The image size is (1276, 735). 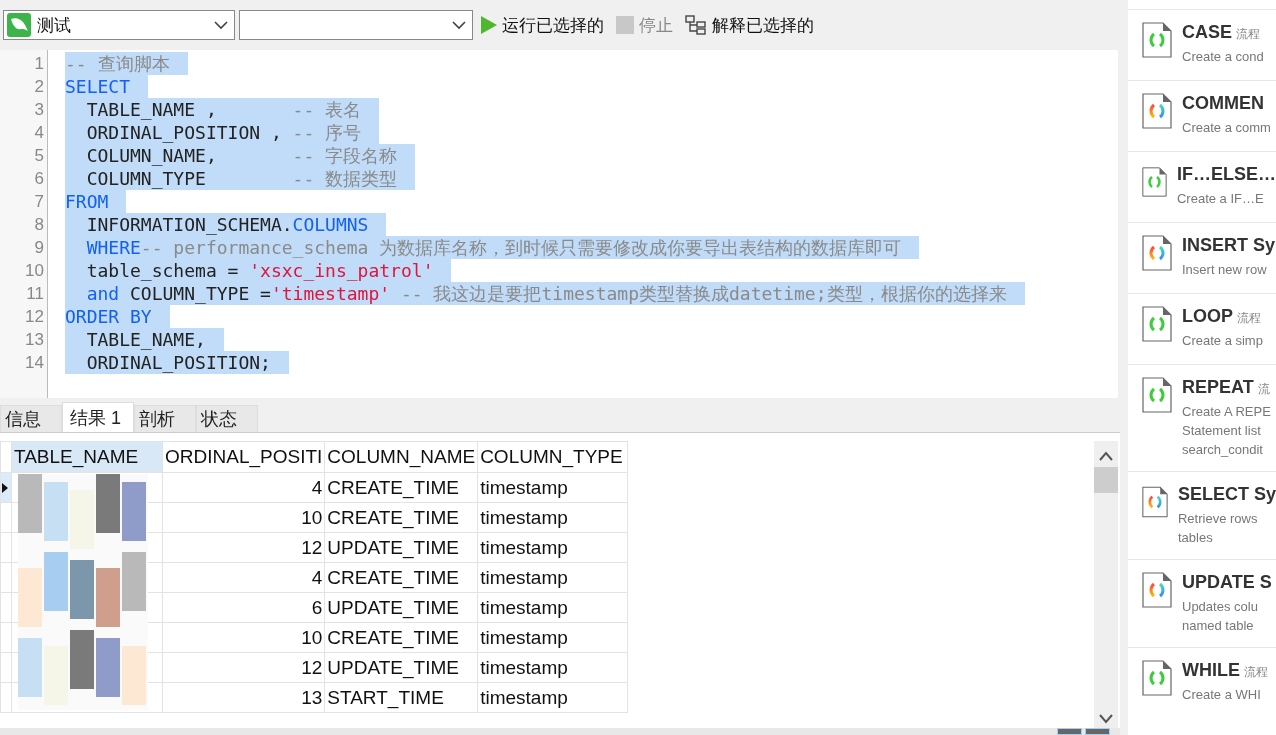 I want to click on line-number: 4, so click(x=39, y=133).